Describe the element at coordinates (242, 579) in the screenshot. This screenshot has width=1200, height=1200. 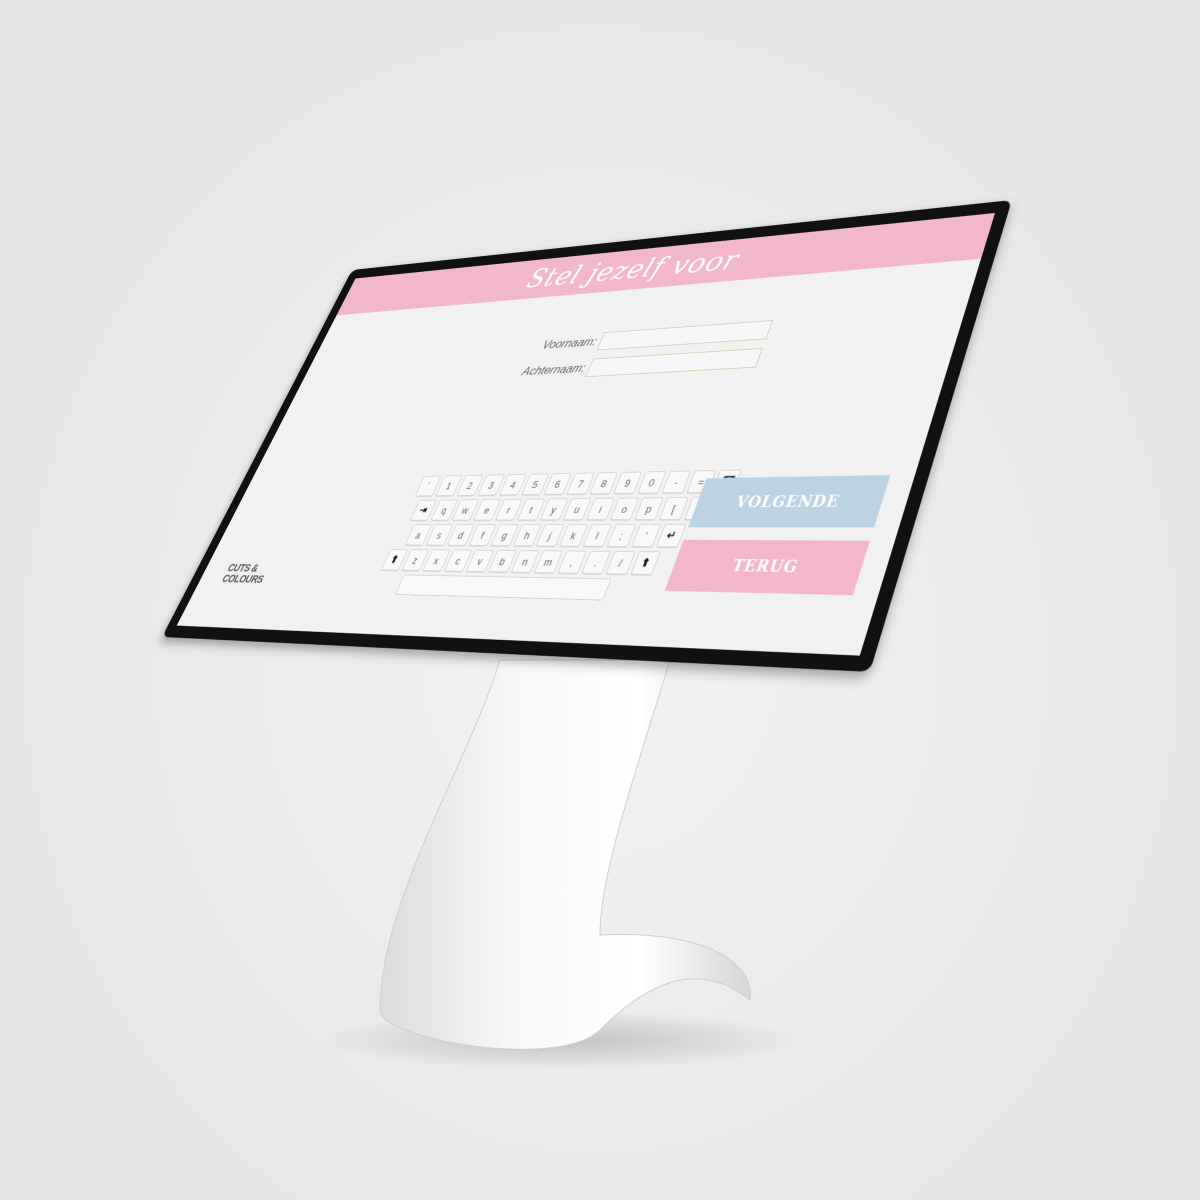
I see `logo-line-2: COLOURS` at that location.